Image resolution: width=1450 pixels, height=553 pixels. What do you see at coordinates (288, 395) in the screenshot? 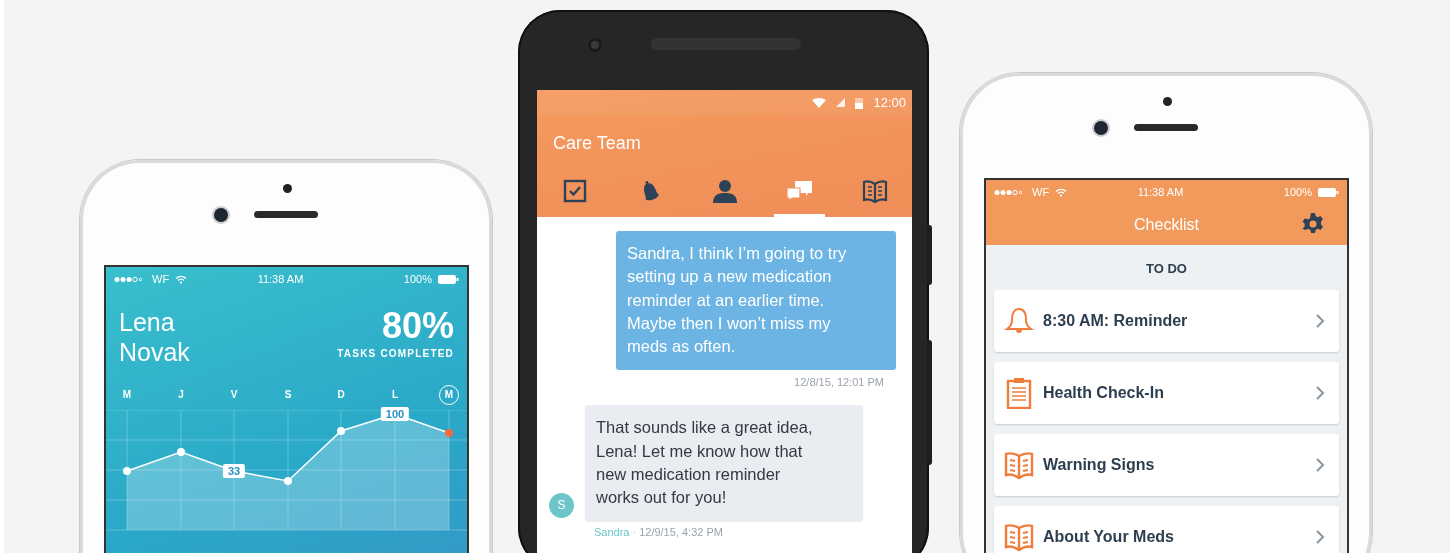
I see `day-label: S` at bounding box center [288, 395].